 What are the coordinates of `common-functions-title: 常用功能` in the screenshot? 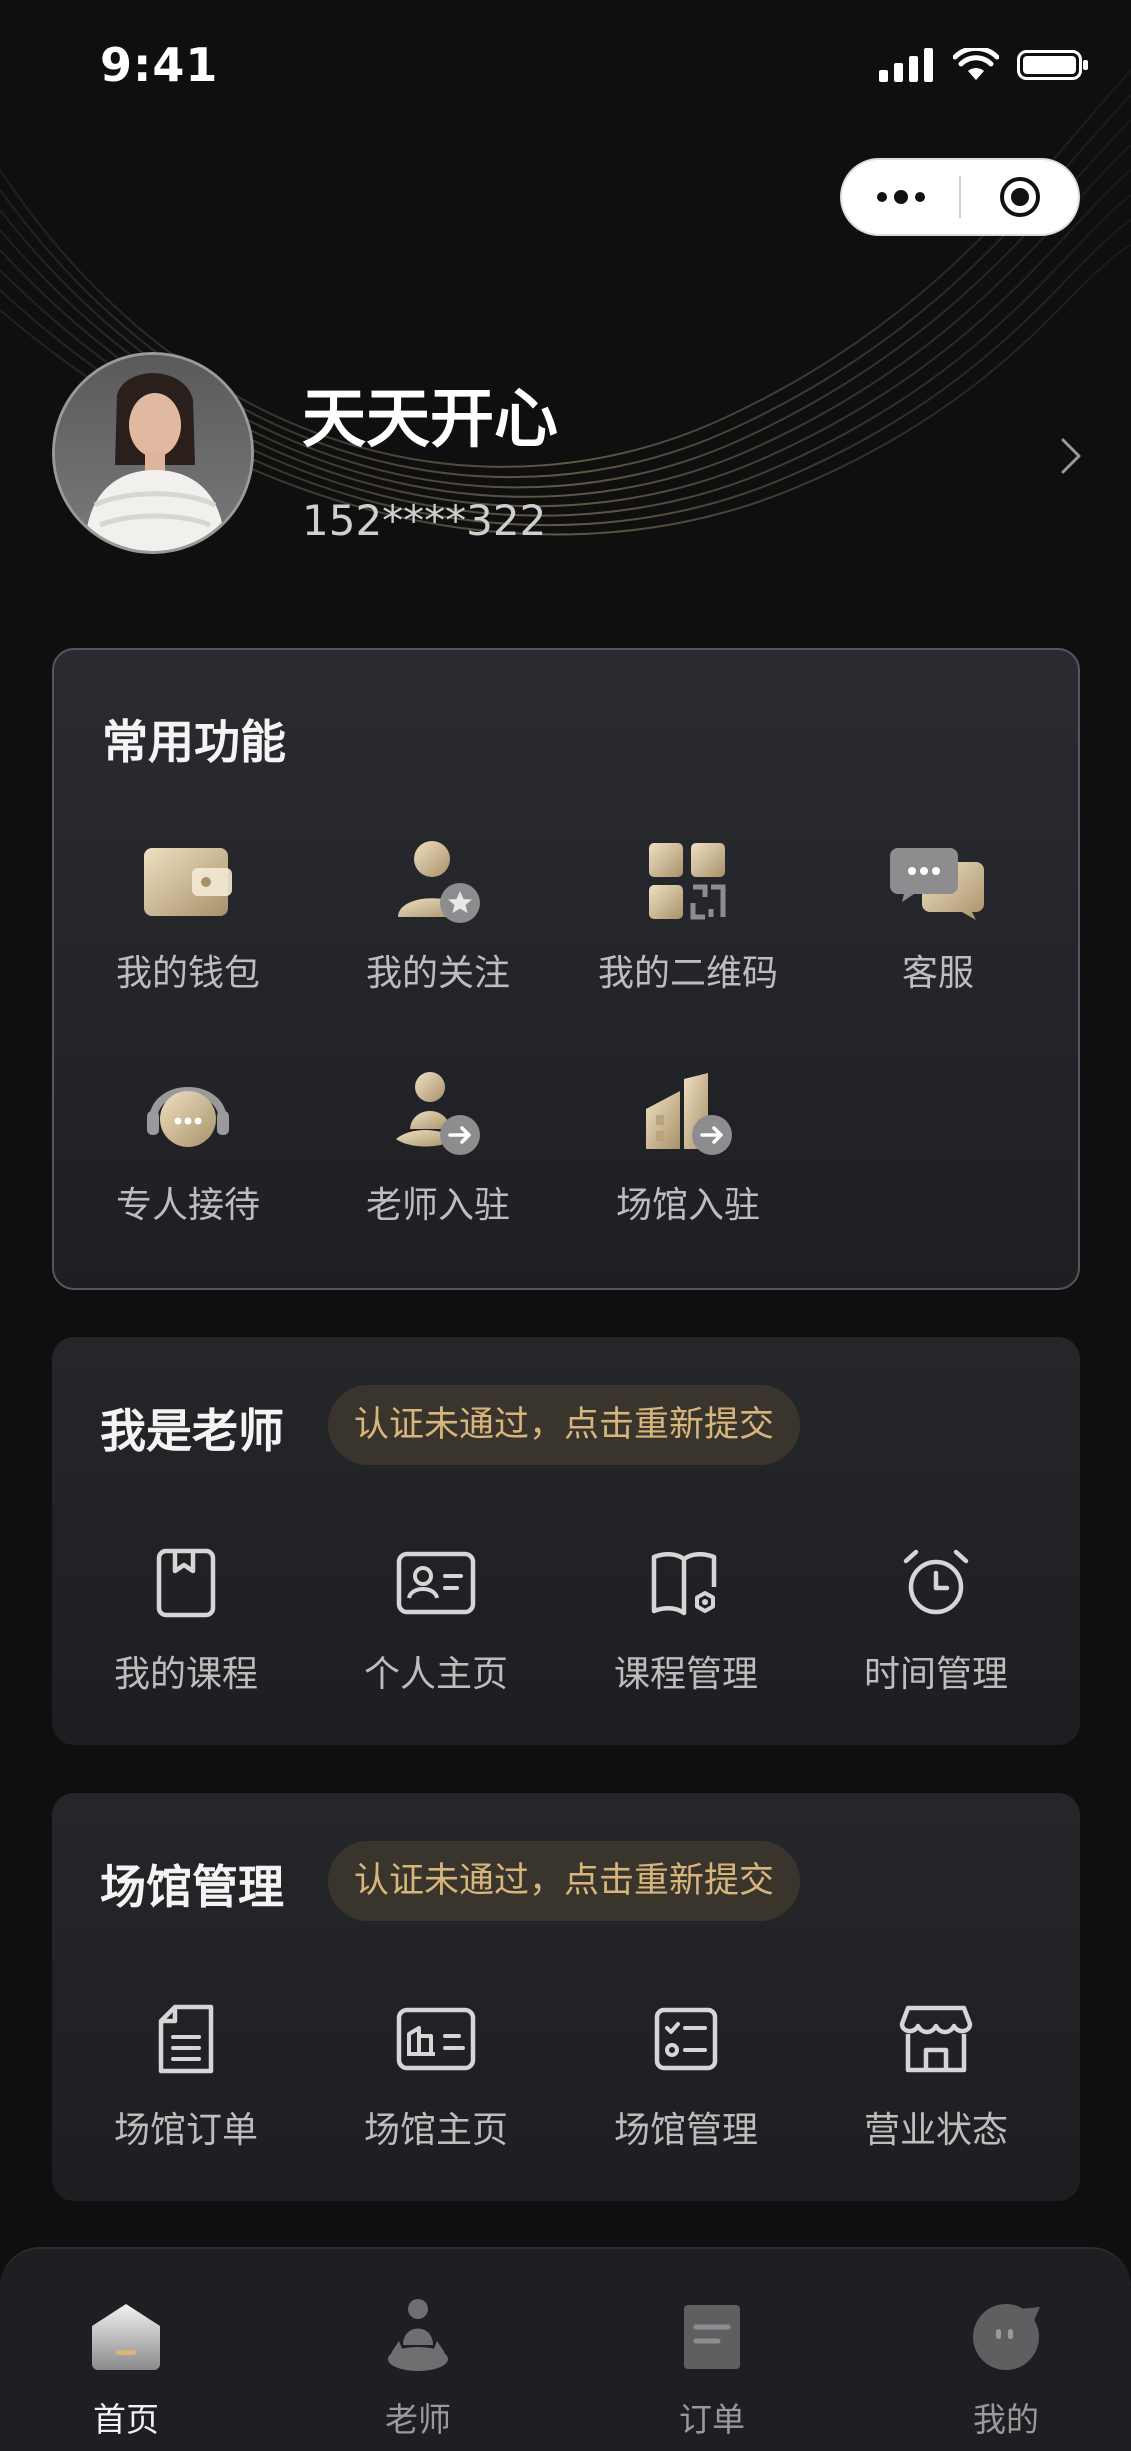 It's located at (194, 742).